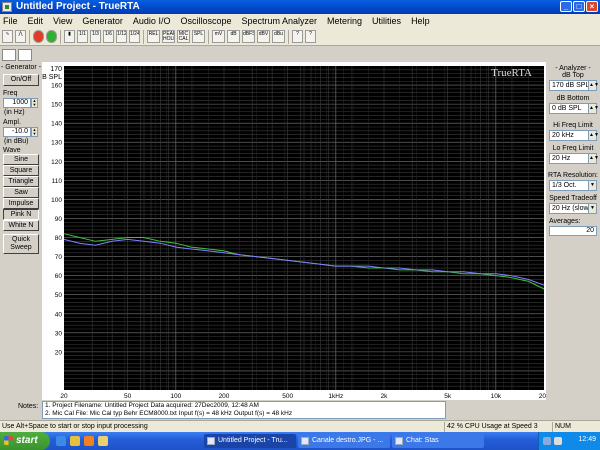  Describe the element at coordinates (62, 21) in the screenshot. I see `menu-view: View` at that location.